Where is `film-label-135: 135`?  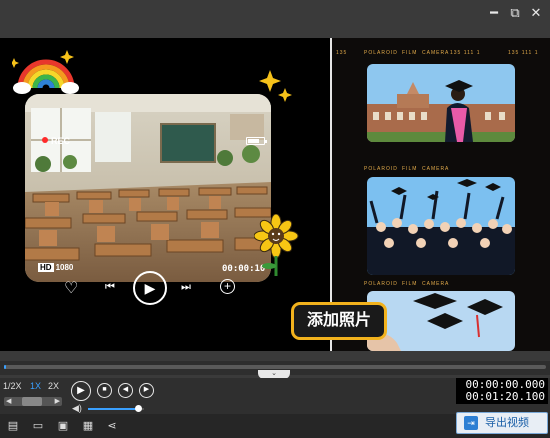 film-label-135: 135 is located at coordinates (342, 53).